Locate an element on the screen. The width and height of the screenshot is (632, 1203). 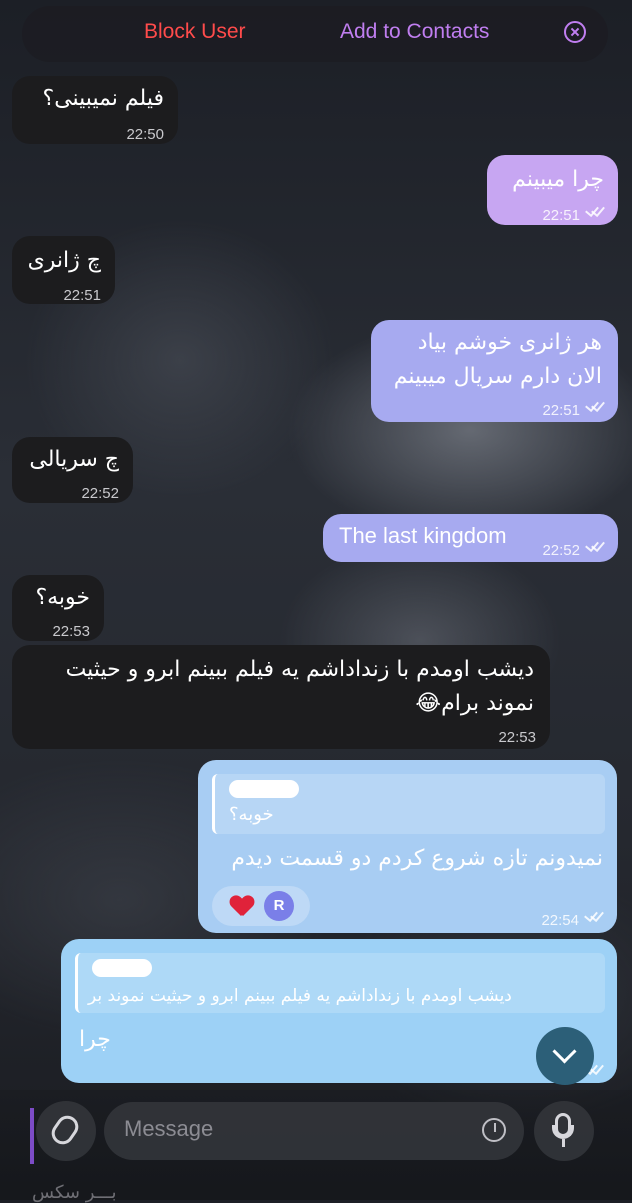
message-text: فیلم نمیبینی؟ is located at coordinates (103, 98).